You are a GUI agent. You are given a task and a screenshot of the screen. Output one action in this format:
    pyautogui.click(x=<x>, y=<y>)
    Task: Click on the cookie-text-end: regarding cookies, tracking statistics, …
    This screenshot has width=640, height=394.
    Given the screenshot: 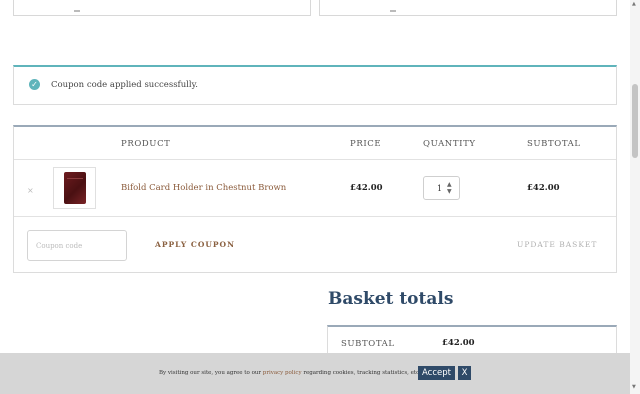 What is the action you would take?
    pyautogui.click(x=361, y=373)
    